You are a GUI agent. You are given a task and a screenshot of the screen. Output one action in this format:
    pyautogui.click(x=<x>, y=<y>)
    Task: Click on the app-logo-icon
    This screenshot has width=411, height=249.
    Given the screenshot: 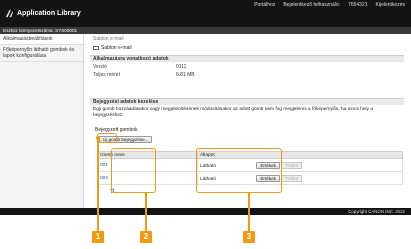 What is the action you would take?
    pyautogui.click(x=9, y=13)
    